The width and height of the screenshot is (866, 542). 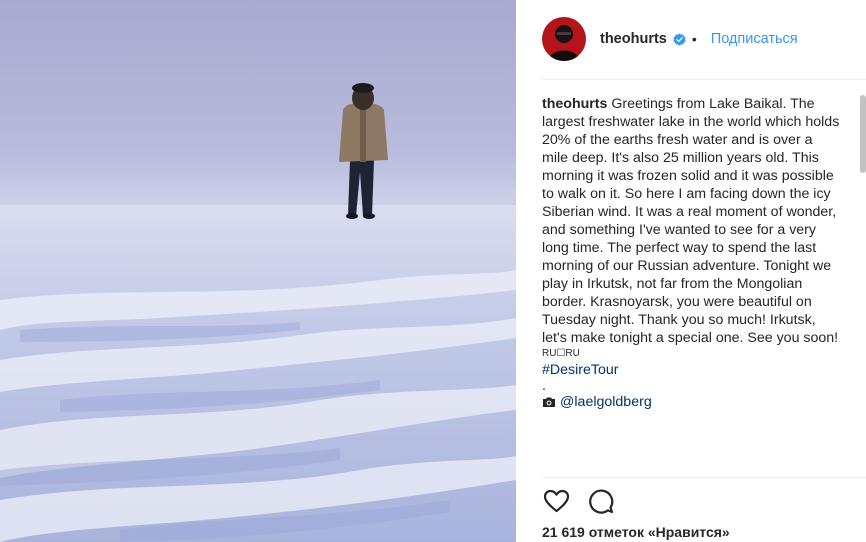 I want to click on comment-button, so click(x=601, y=501).